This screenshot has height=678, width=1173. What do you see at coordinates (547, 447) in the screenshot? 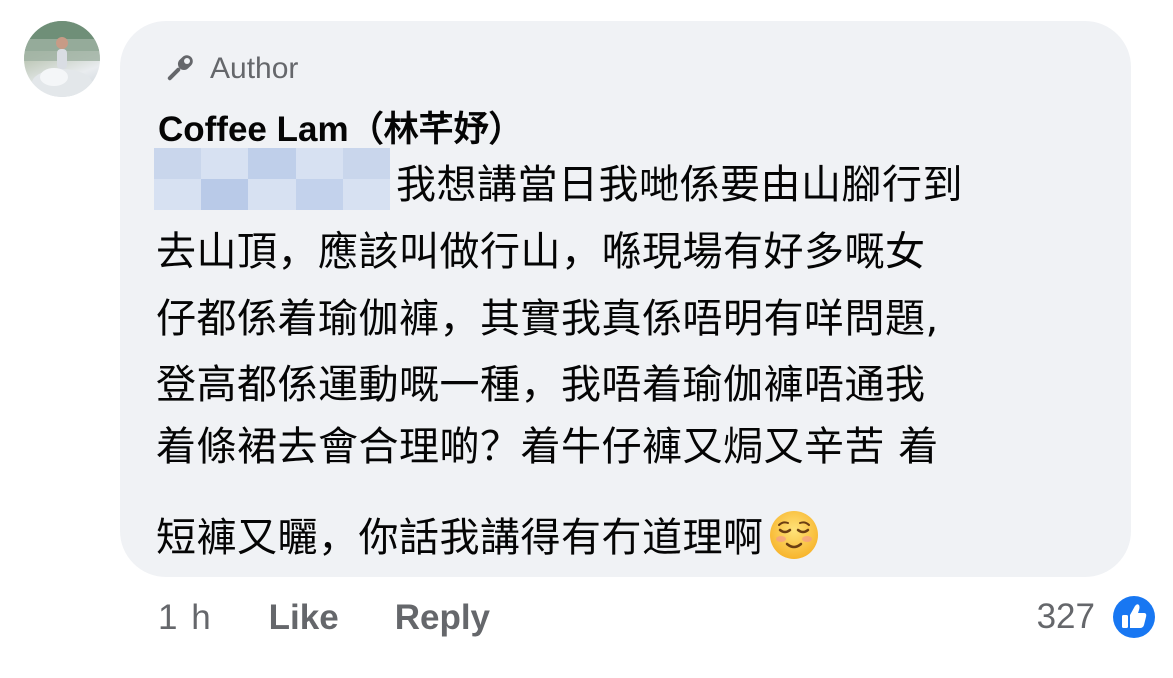
I see `comment-text-line: 着條裙去會合理啲？着牛仔褲又焗又辛苦 着` at bounding box center [547, 447].